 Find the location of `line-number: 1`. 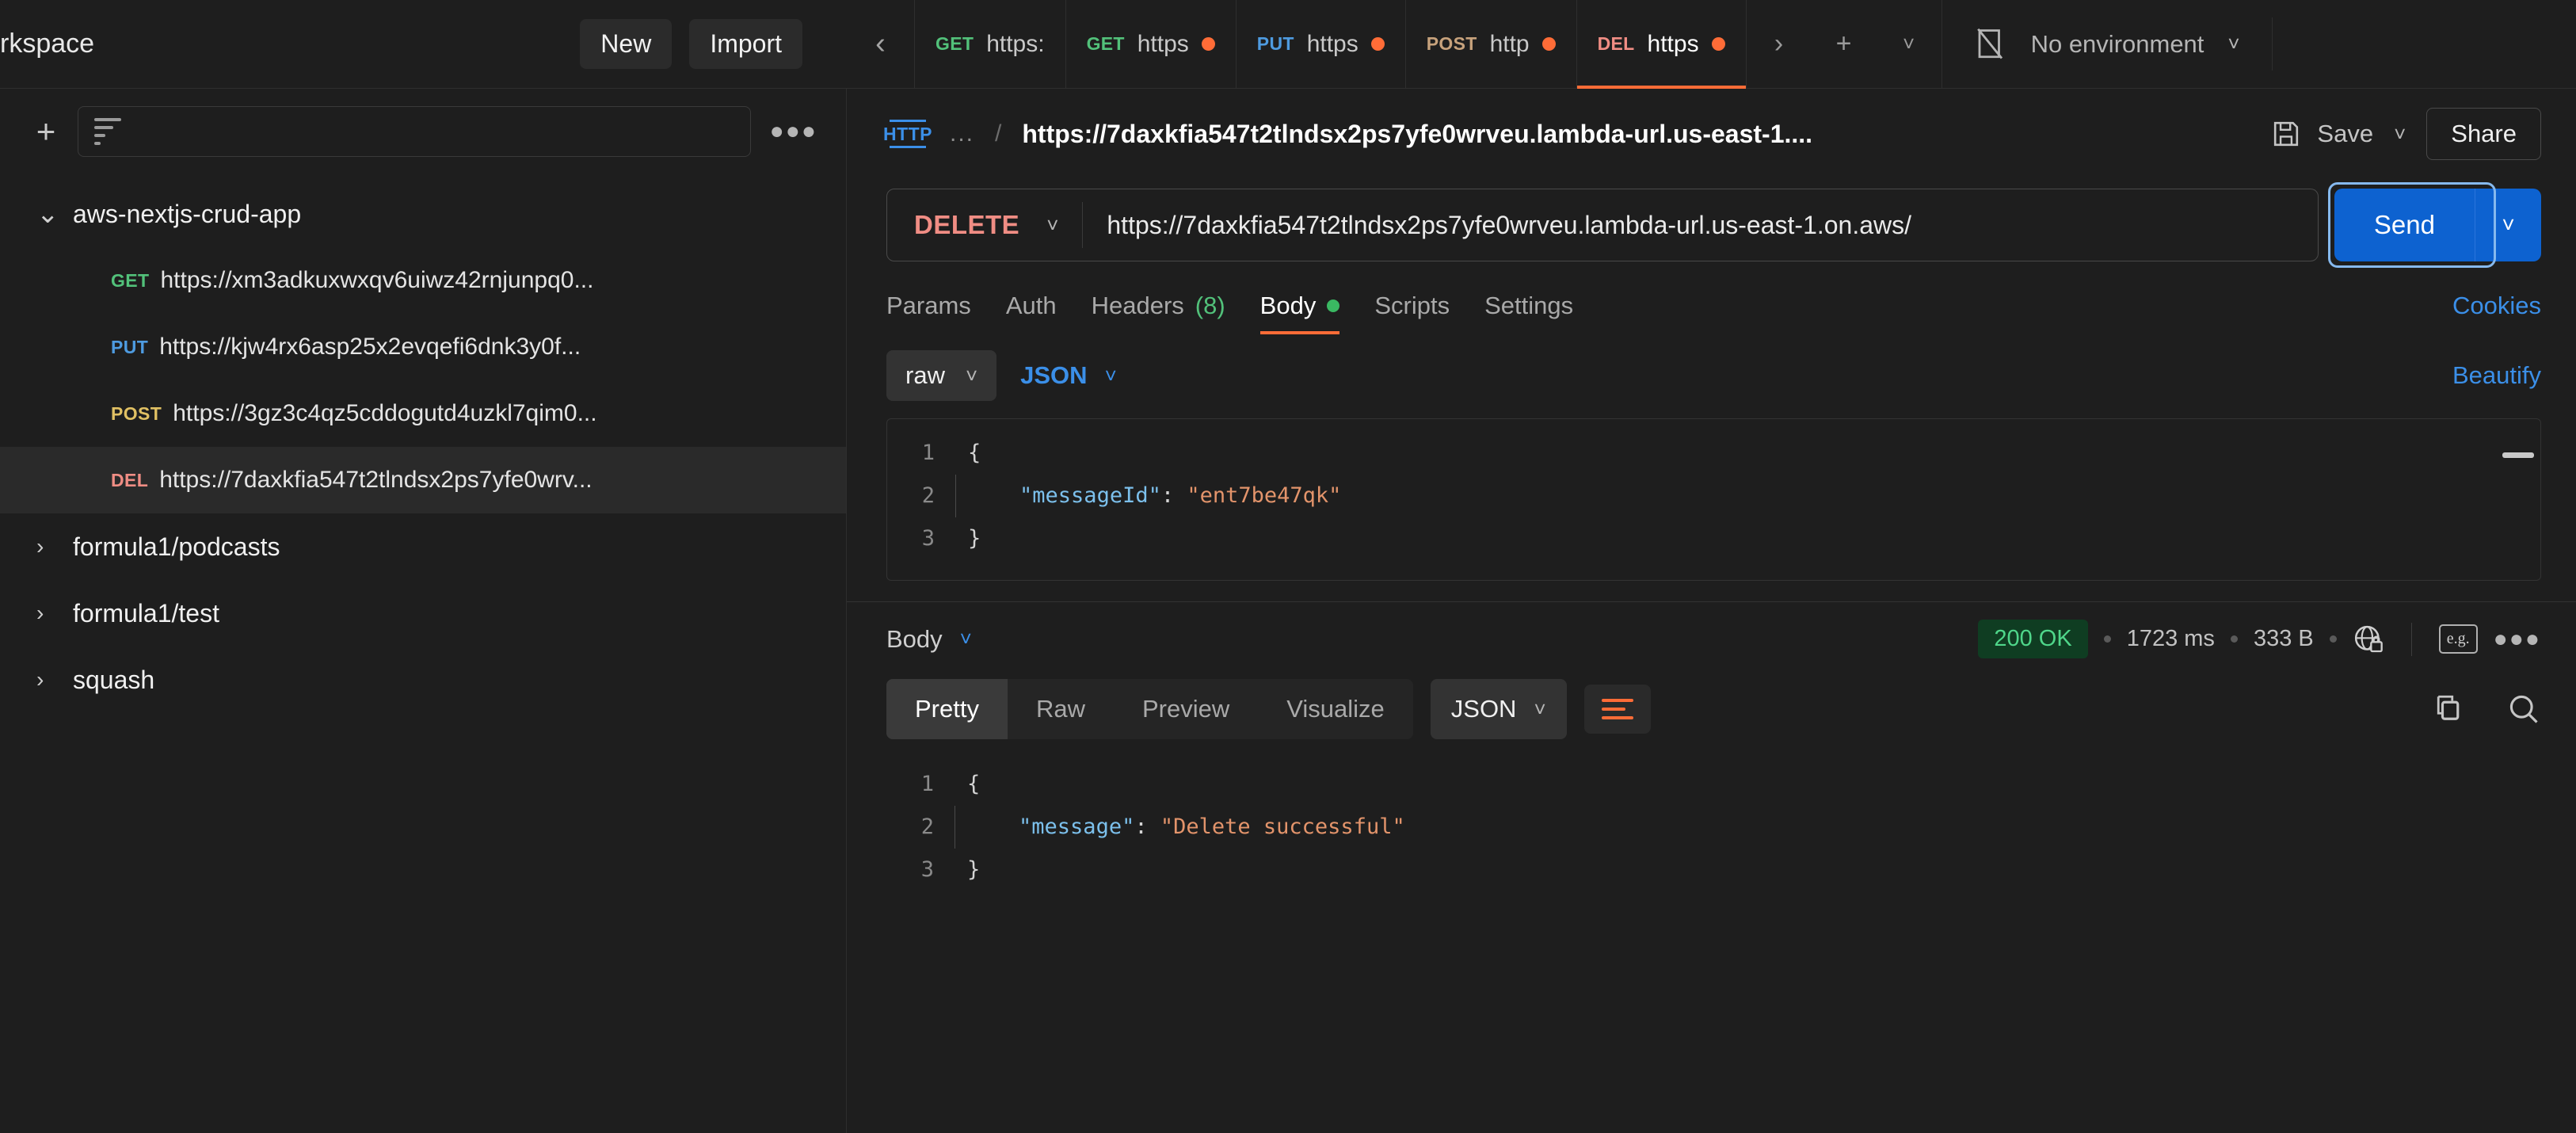

line-number: 1 is located at coordinates (927, 784).